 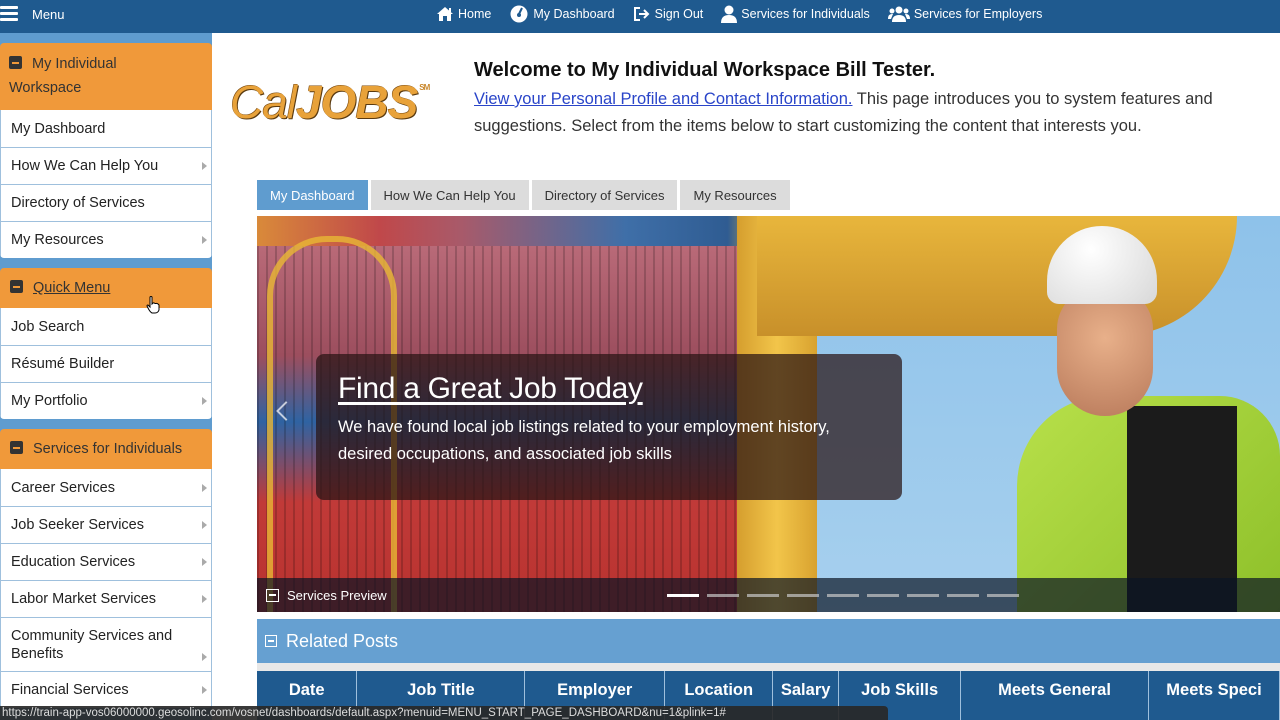 What do you see at coordinates (679, 14) in the screenshot?
I see `nav-sign-out-label: Sign Out` at bounding box center [679, 14].